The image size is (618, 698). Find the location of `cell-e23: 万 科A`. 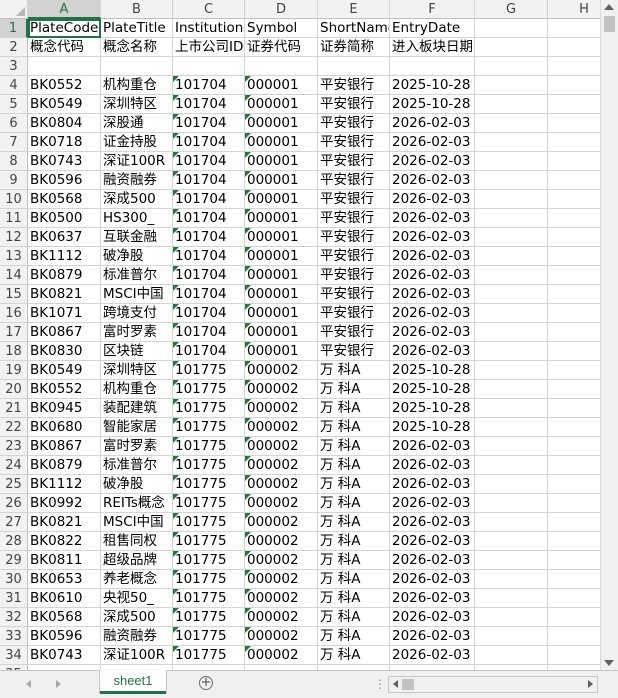

cell-e23: 万 科A is located at coordinates (354, 446).